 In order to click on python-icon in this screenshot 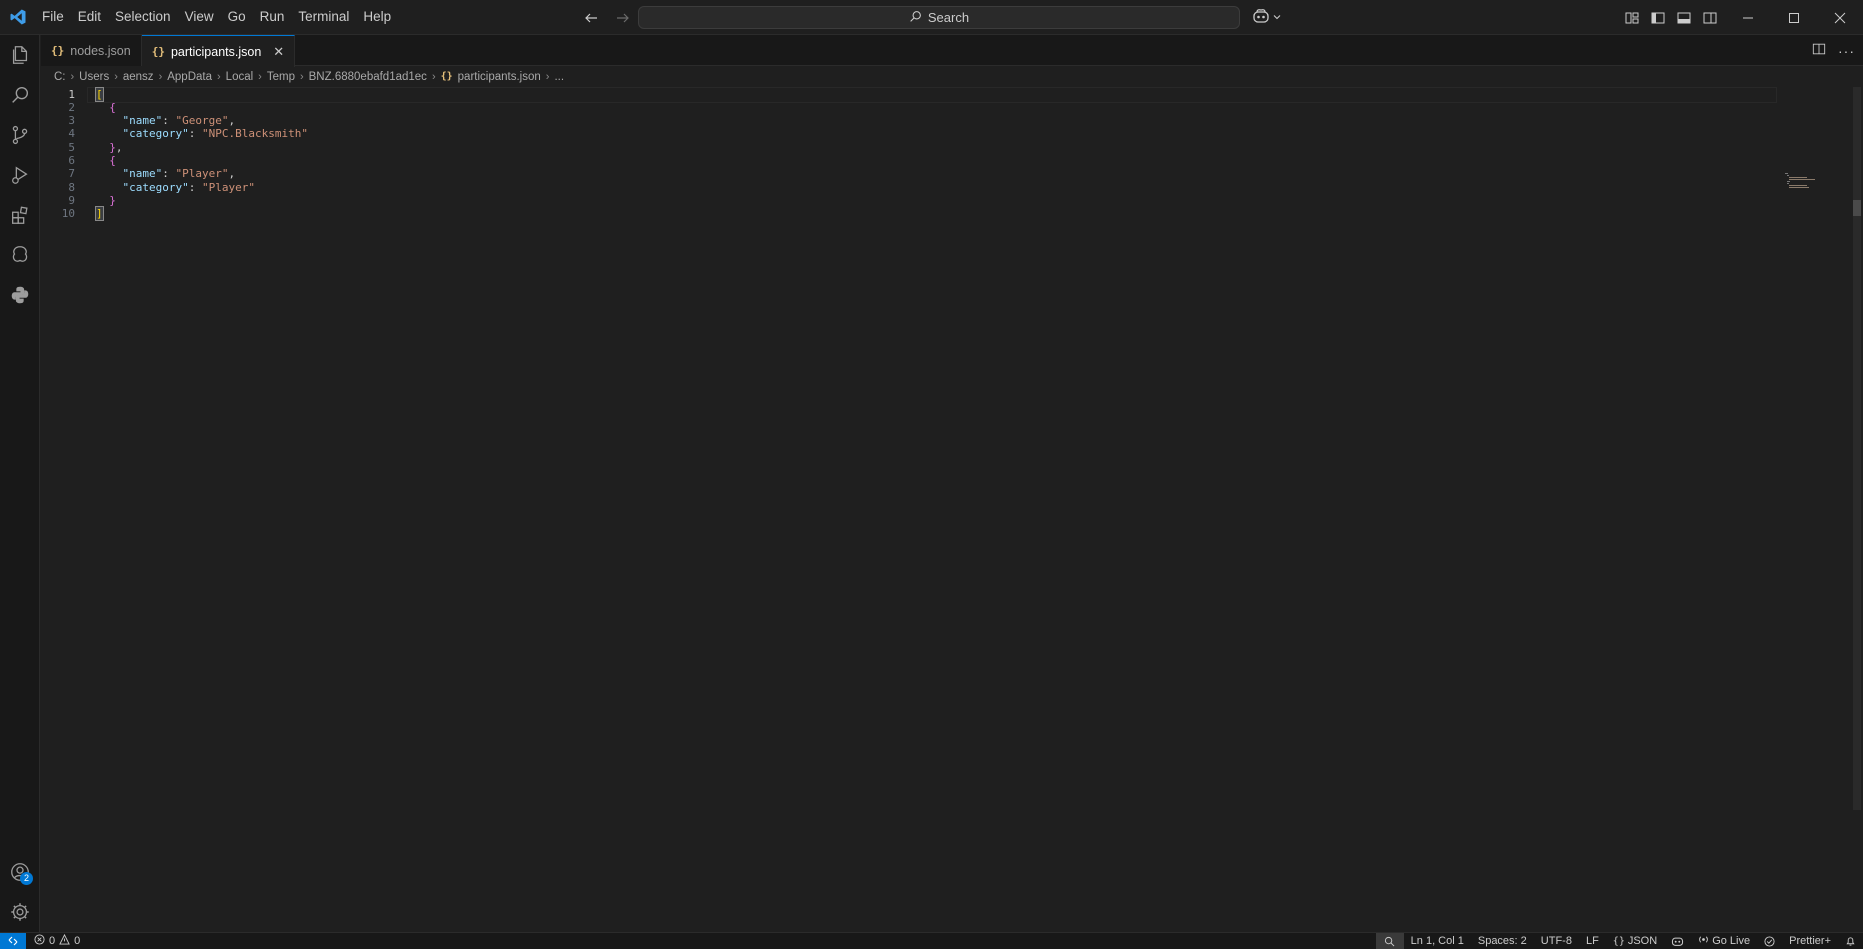, I will do `click(20, 295)`.